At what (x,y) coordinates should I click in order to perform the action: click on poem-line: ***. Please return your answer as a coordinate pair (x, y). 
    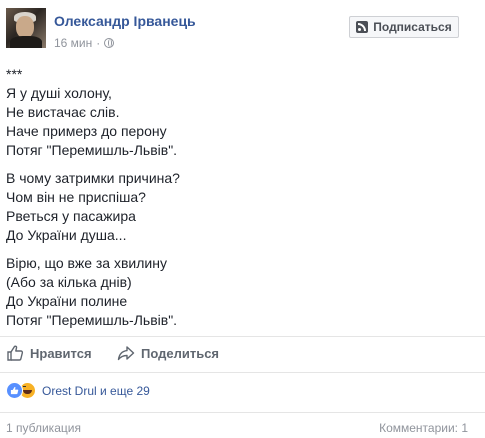
    Looking at the image, I should click on (14, 74).